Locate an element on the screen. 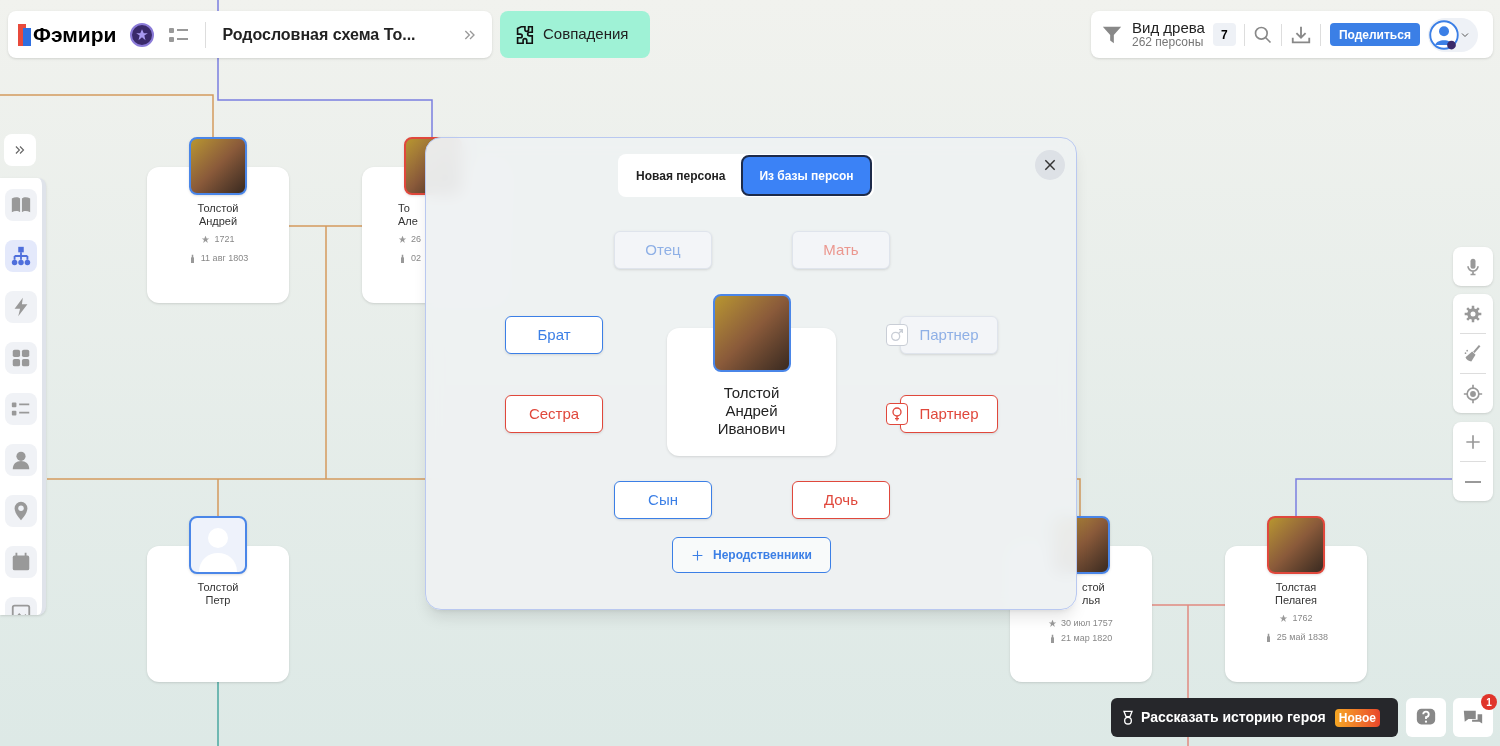 The width and height of the screenshot is (1500, 746). person-name: Толстой Андрей Иванович is located at coordinates (751, 411).